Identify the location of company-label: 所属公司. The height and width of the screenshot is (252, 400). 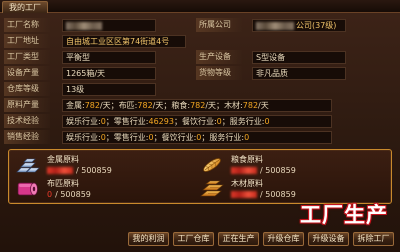
(219, 25).